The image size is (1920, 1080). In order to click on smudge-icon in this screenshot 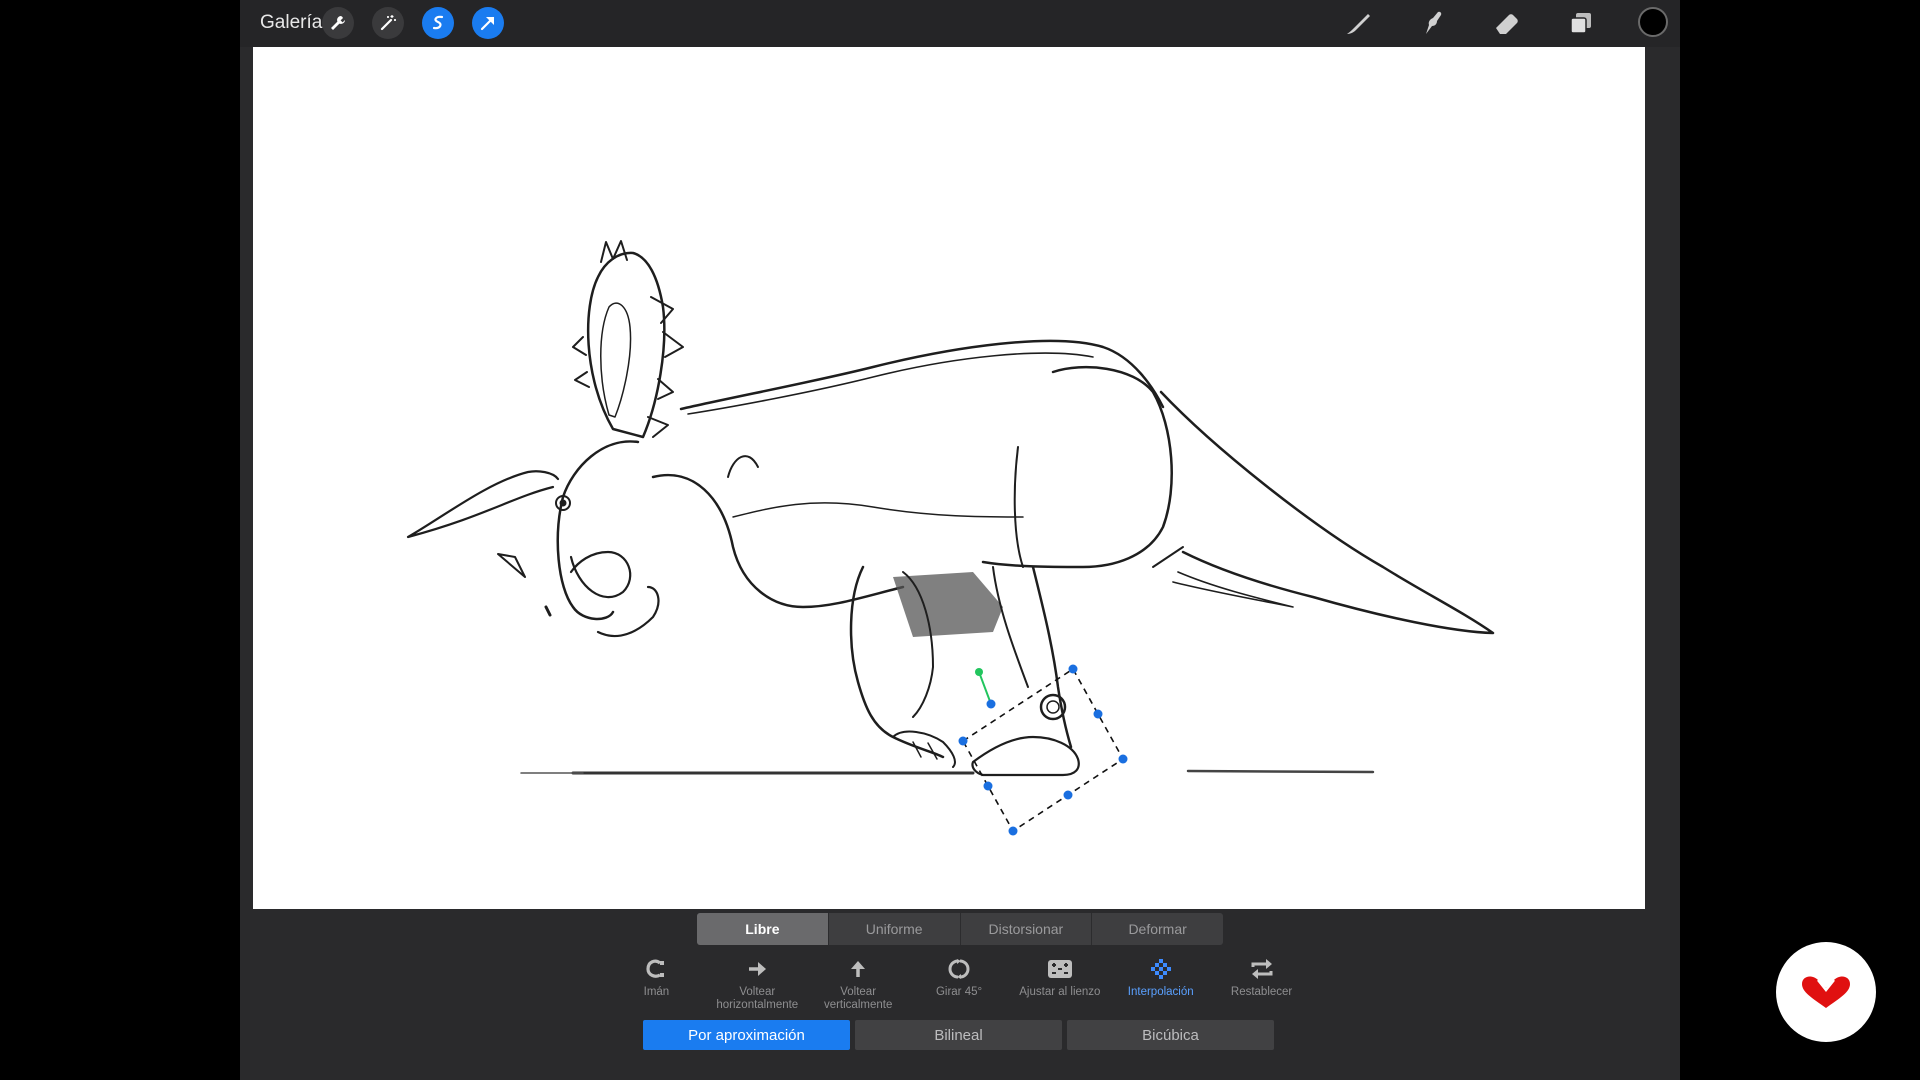, I will do `click(1433, 23)`.